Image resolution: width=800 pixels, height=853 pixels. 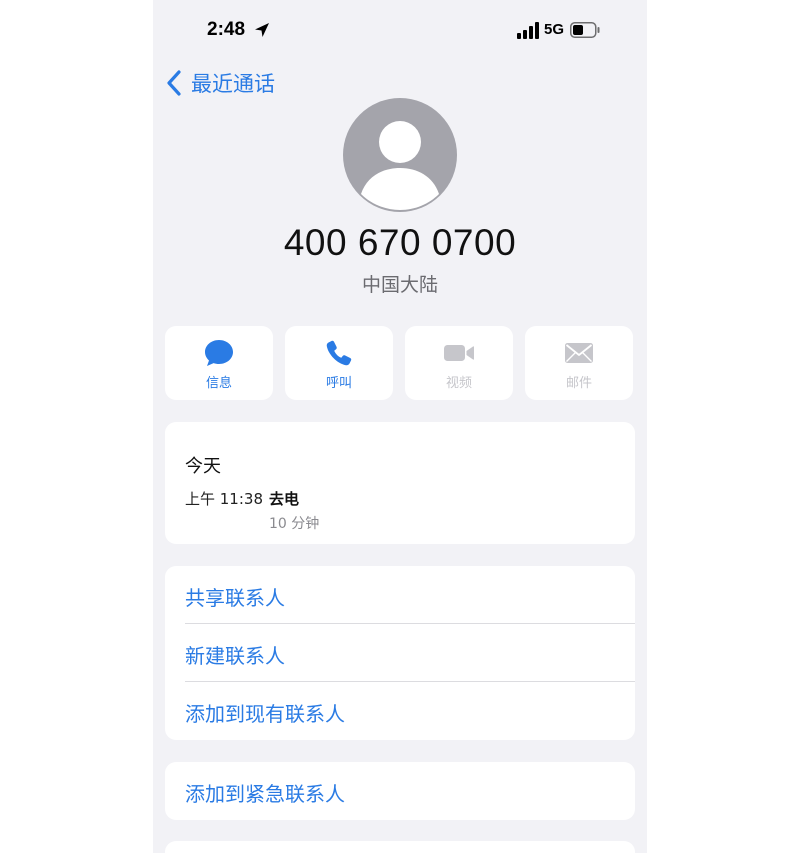 What do you see at coordinates (174, 83) in the screenshot?
I see `chevron-left-icon` at bounding box center [174, 83].